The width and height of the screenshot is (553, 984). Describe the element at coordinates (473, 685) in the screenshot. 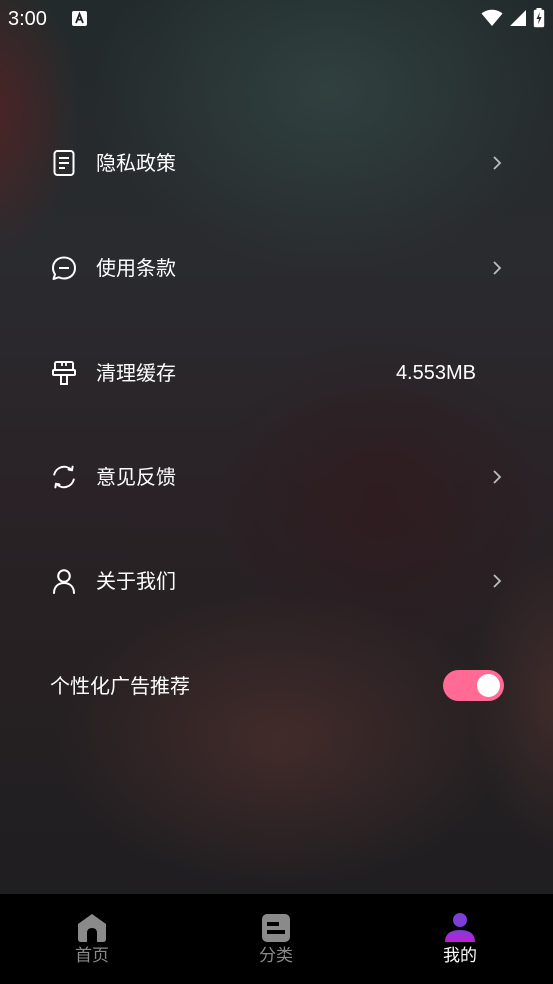

I see `personalized-ads-toggle` at that location.